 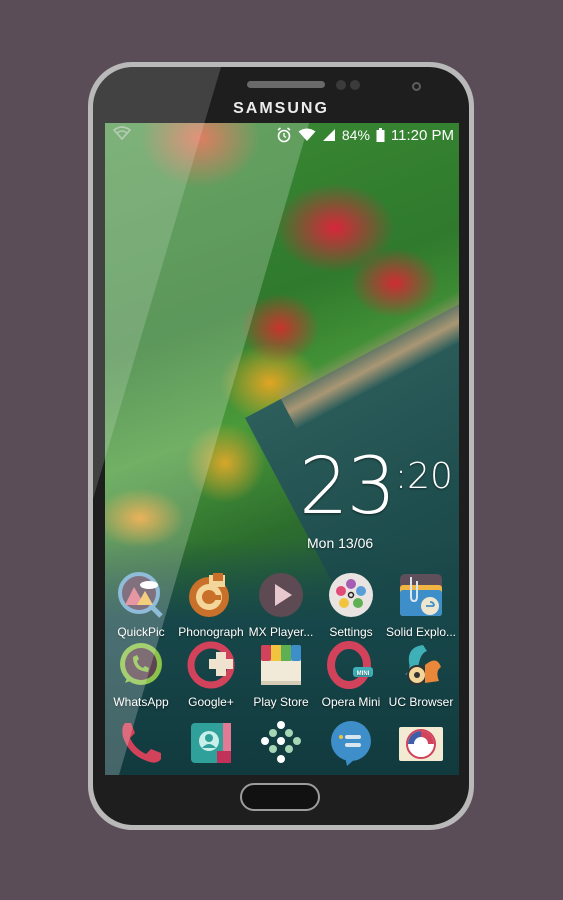 What do you see at coordinates (340, 543) in the screenshot?
I see `clock-date: Mon 13/06` at bounding box center [340, 543].